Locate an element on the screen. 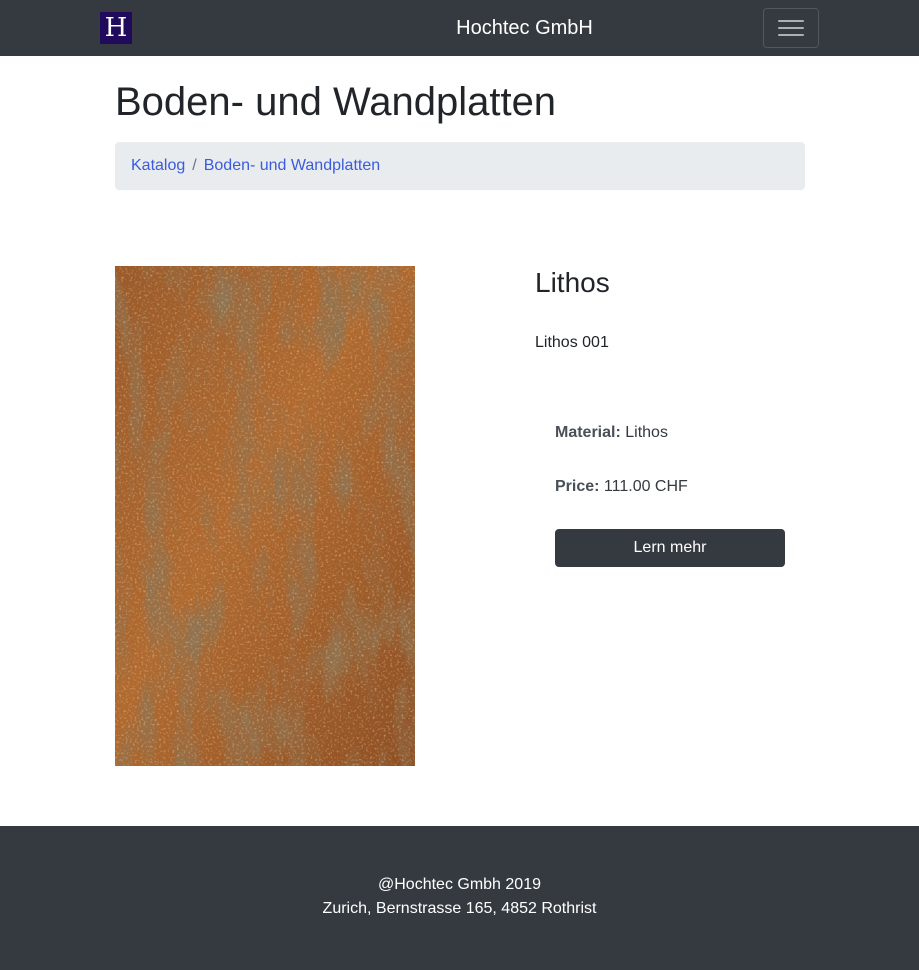 This screenshot has height=970, width=919. page-title: Boden- und Wandplatten is located at coordinates (336, 102).